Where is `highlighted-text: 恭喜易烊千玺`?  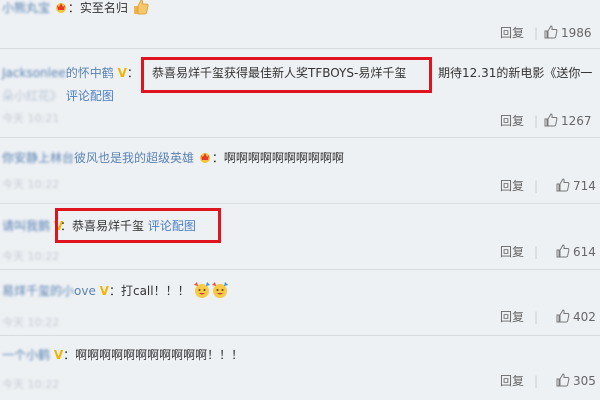
highlighted-text: 恭喜易烊千玺 is located at coordinates (108, 226).